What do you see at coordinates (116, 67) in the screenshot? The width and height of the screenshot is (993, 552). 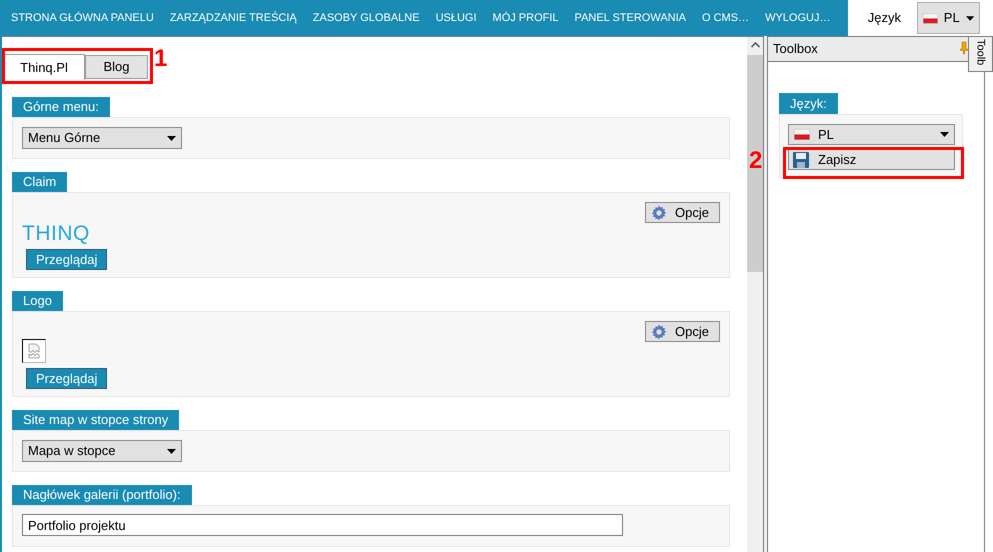 I see `tab: Blog` at bounding box center [116, 67].